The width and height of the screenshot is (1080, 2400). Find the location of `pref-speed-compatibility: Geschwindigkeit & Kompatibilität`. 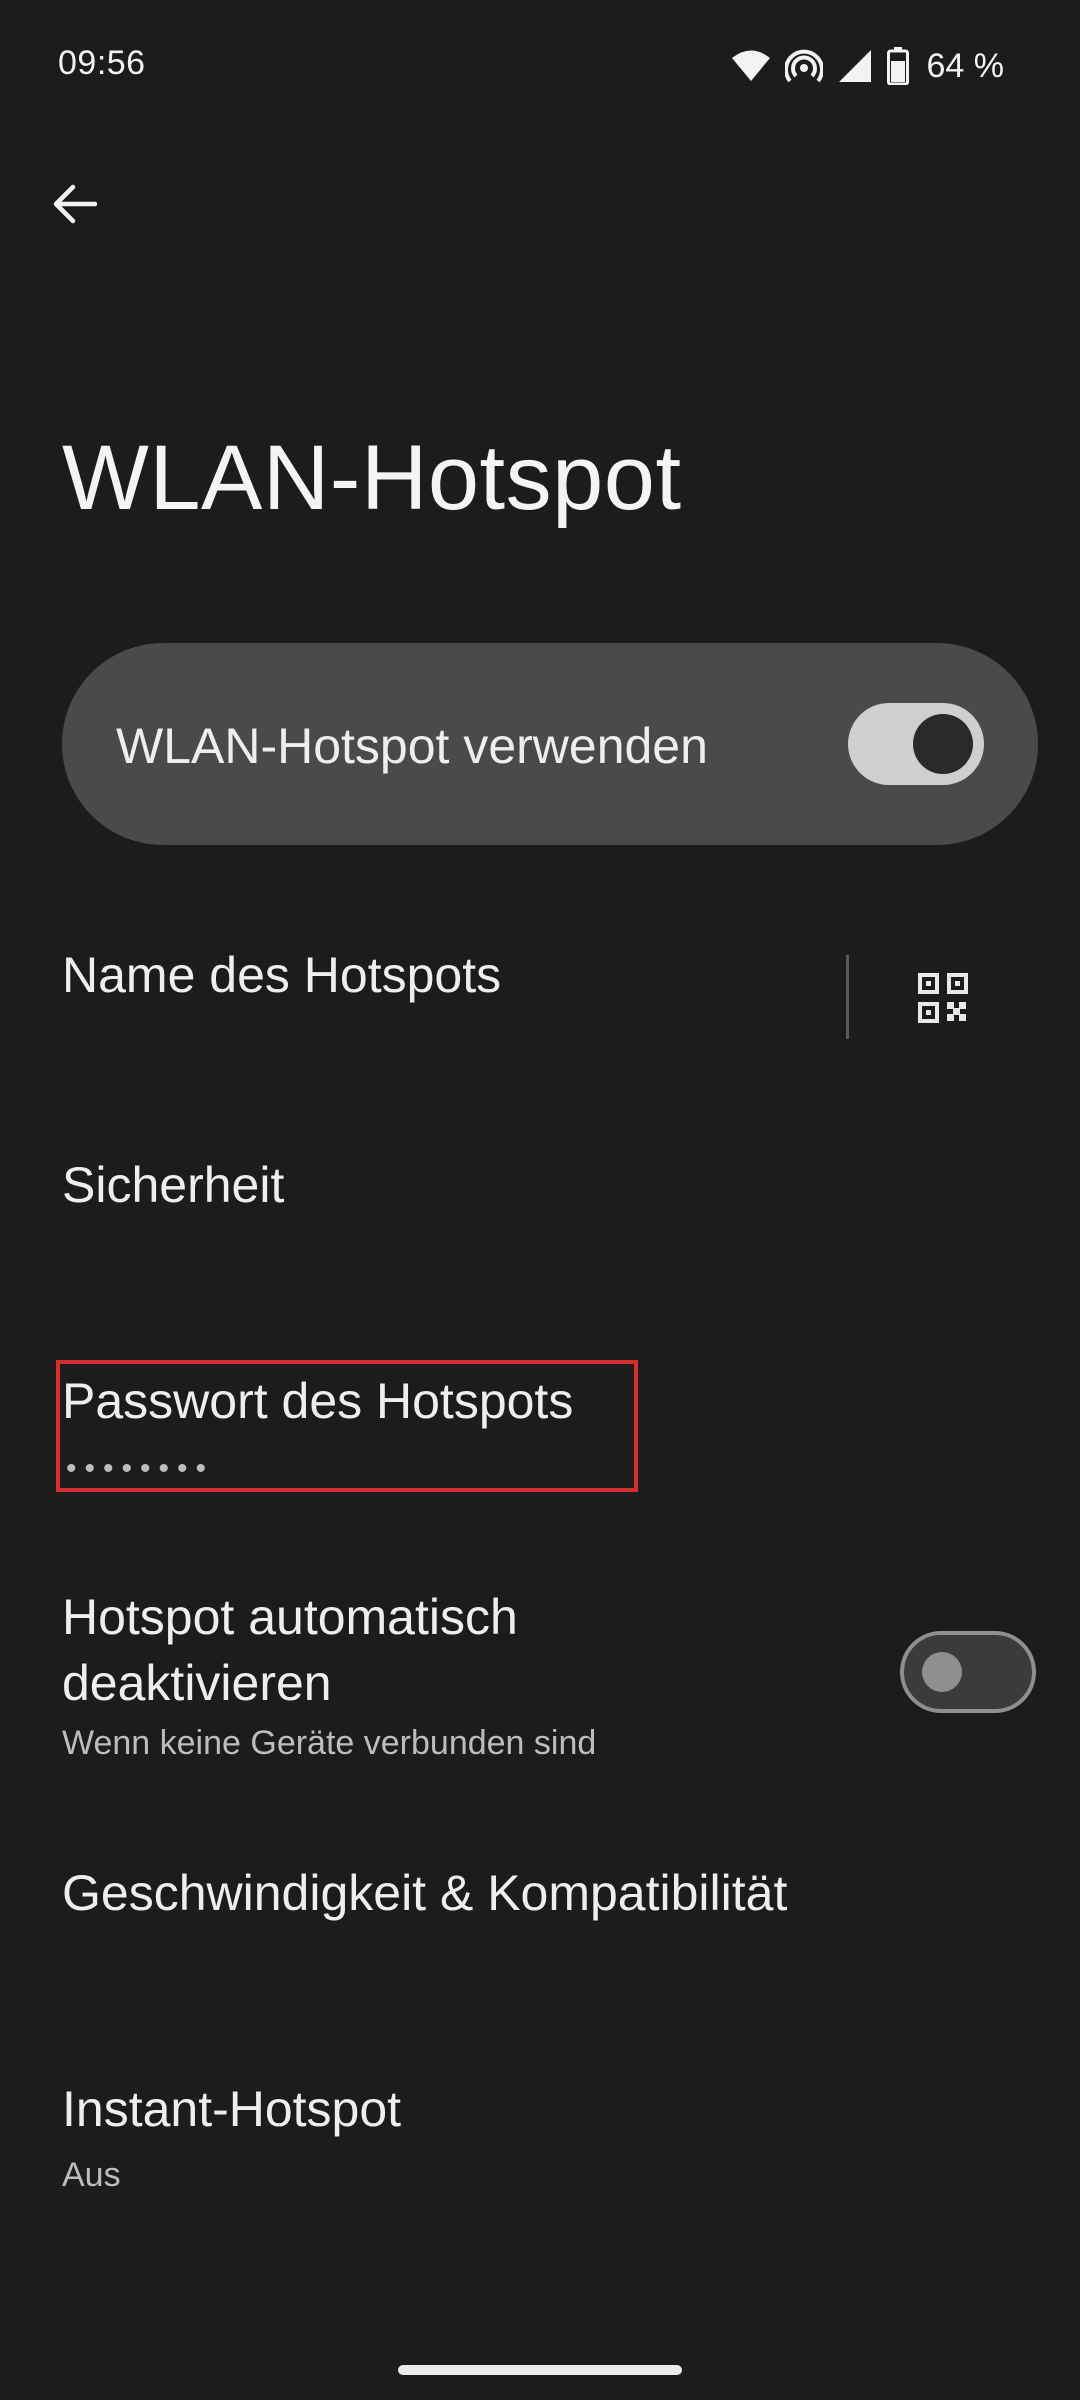

pref-speed-compatibility: Geschwindigkeit & Kompatibilität is located at coordinates (540, 1895).